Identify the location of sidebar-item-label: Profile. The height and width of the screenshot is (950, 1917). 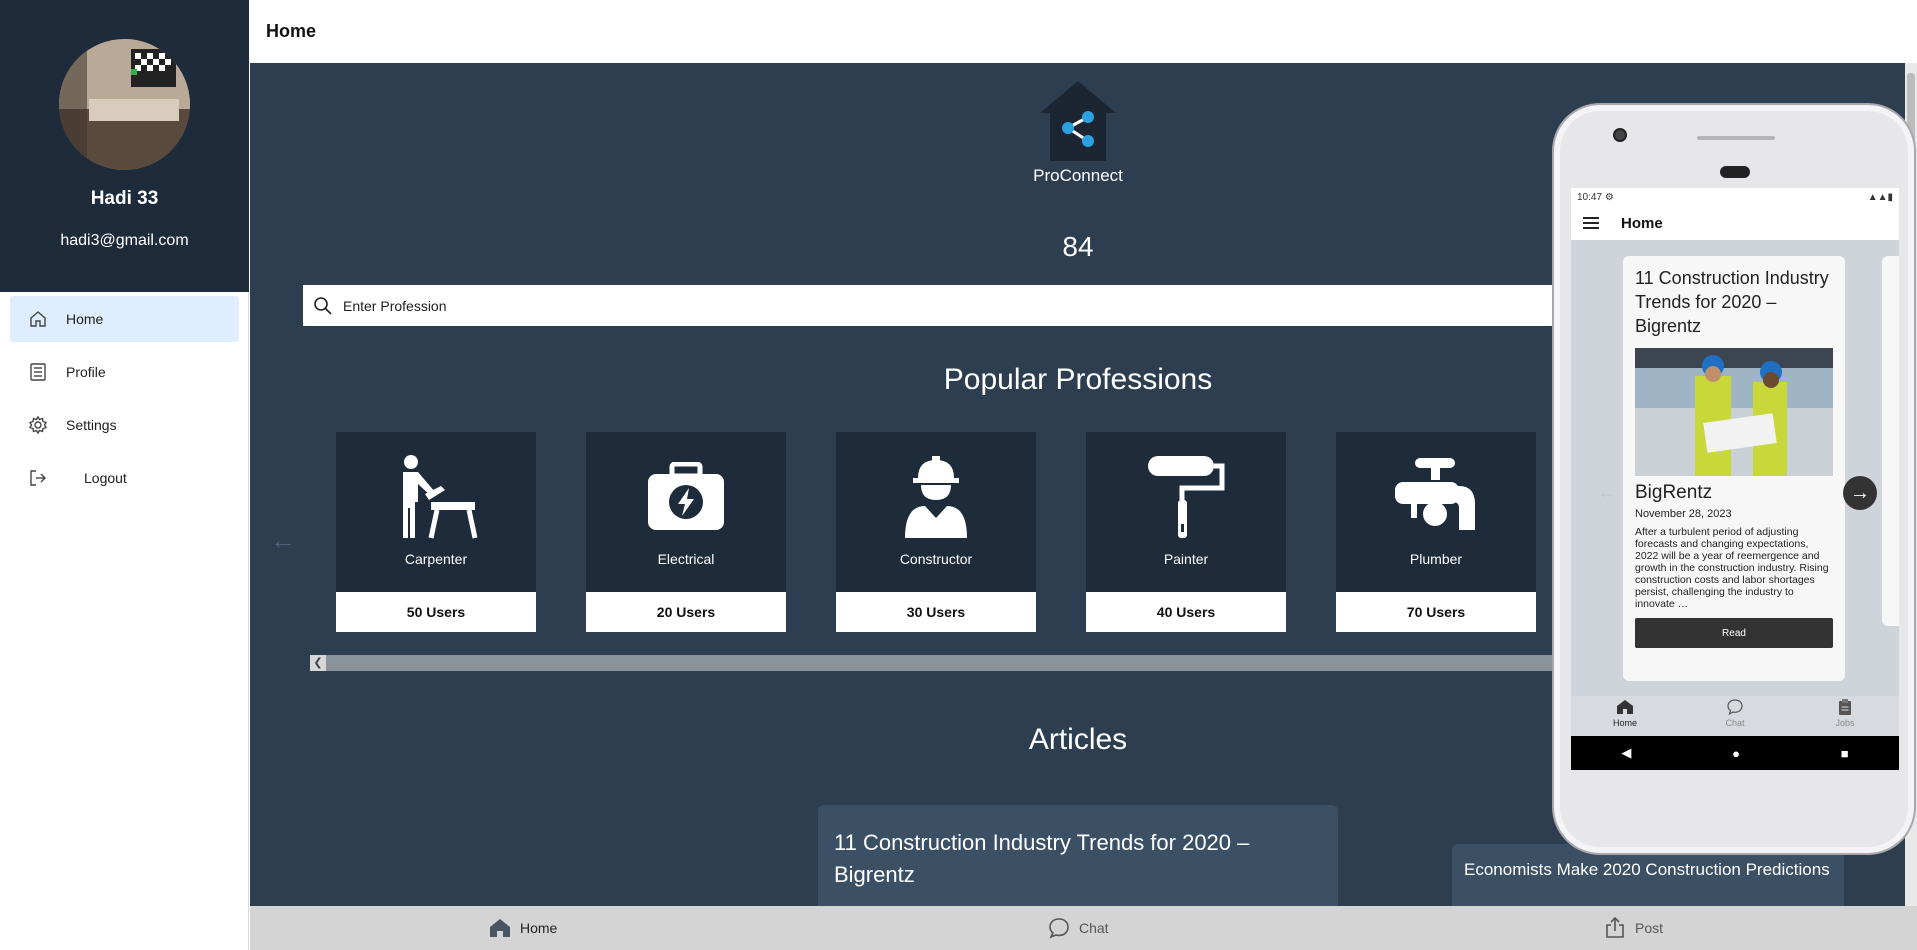
(86, 372).